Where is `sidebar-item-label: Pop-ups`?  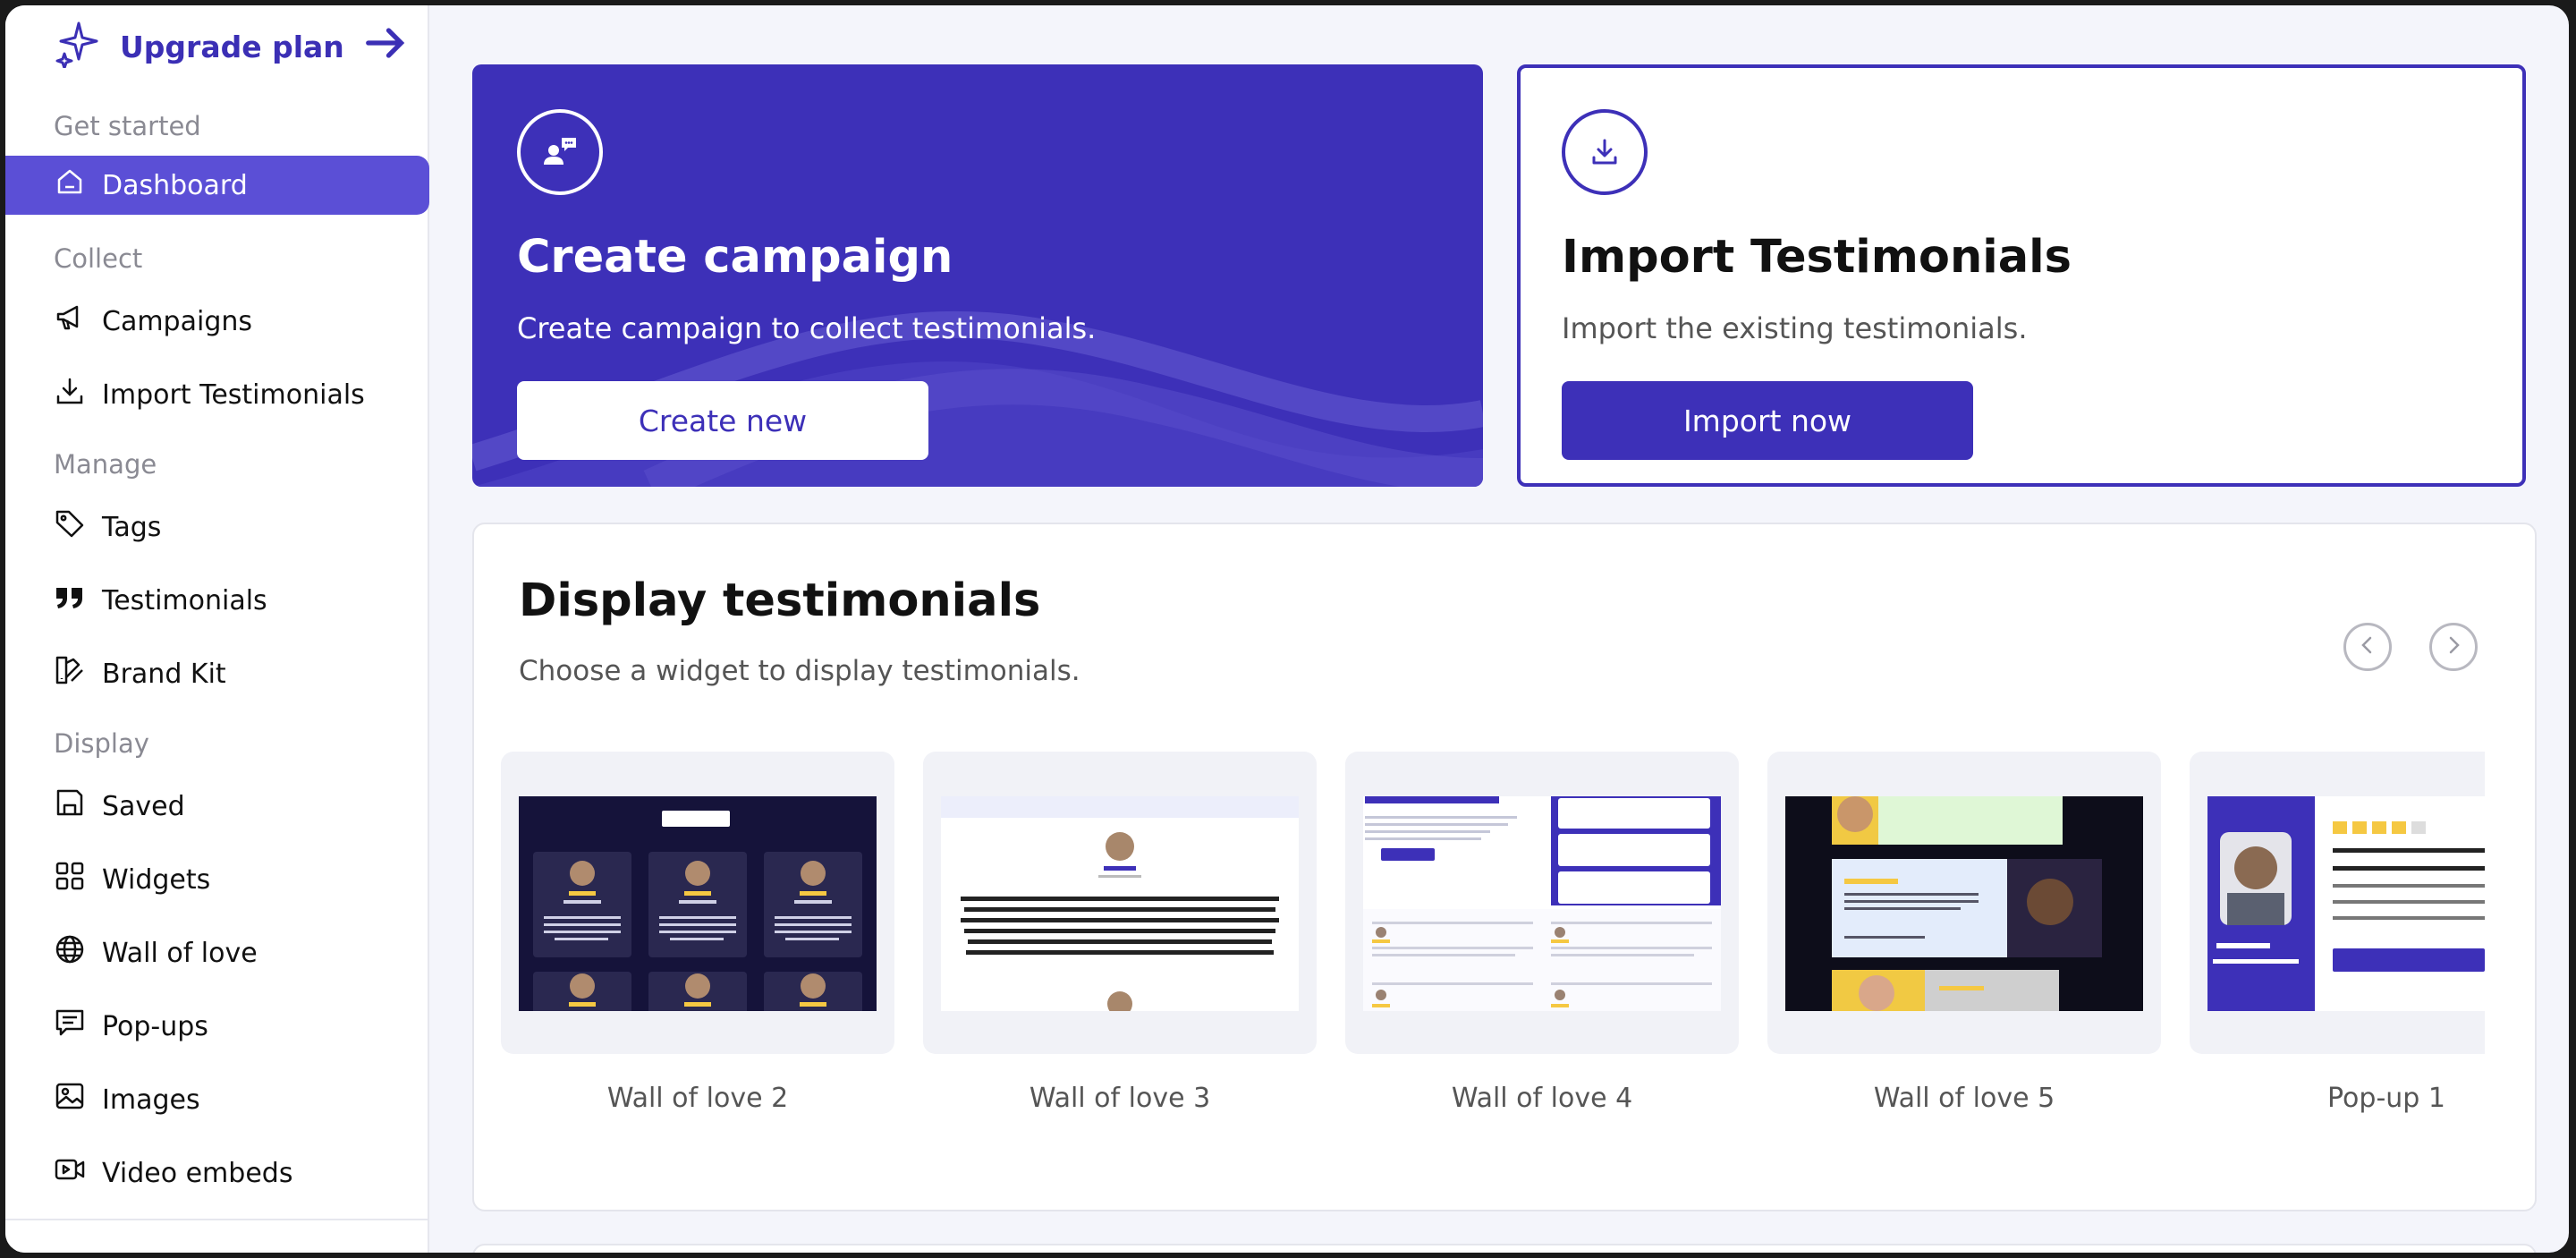 sidebar-item-label: Pop-ups is located at coordinates (155, 1026).